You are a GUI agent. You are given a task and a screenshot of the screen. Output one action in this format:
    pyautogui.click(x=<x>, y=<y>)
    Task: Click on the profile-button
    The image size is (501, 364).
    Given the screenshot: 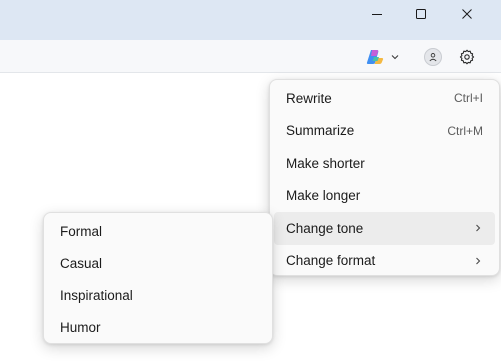 What is the action you would take?
    pyautogui.click(x=433, y=57)
    